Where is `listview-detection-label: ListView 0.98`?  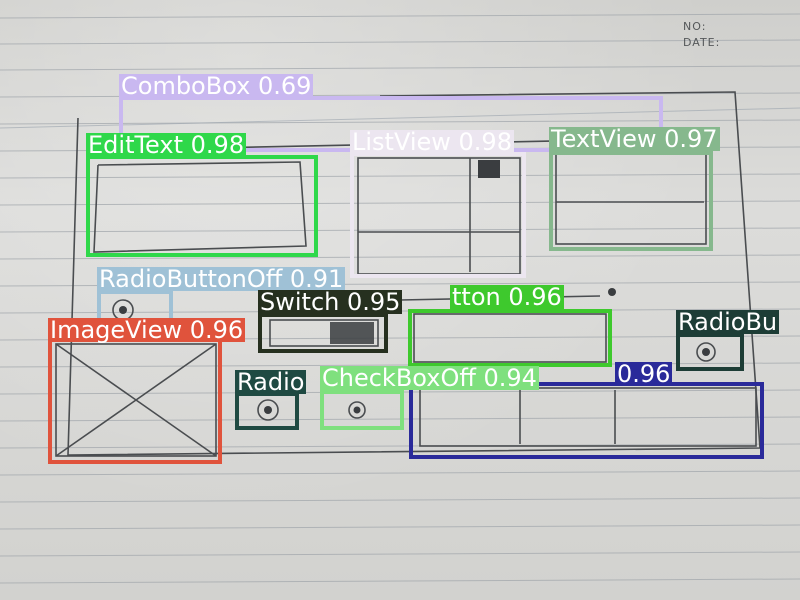
listview-detection-label: ListView 0.98 is located at coordinates (432, 142).